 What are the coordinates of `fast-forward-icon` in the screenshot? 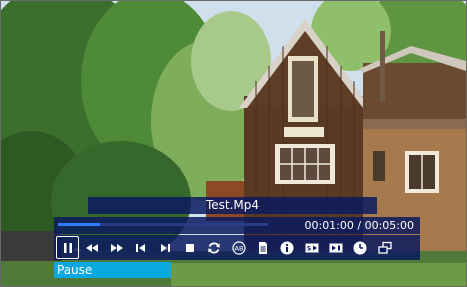 It's located at (116, 247).